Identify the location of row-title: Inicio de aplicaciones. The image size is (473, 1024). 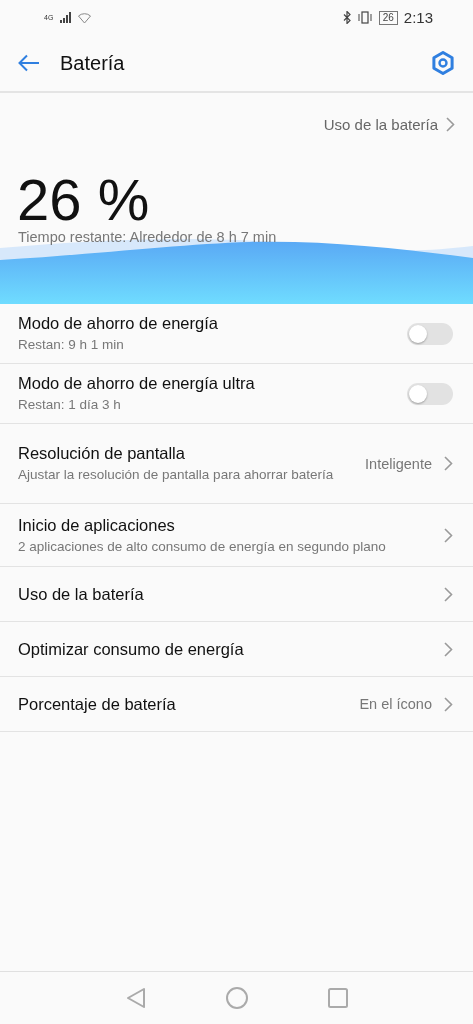
(97, 525).